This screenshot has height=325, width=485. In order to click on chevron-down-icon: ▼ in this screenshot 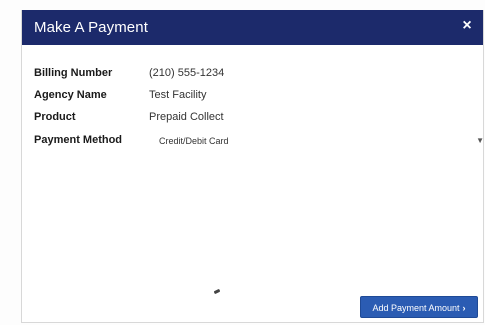, I will do `click(480, 140)`.